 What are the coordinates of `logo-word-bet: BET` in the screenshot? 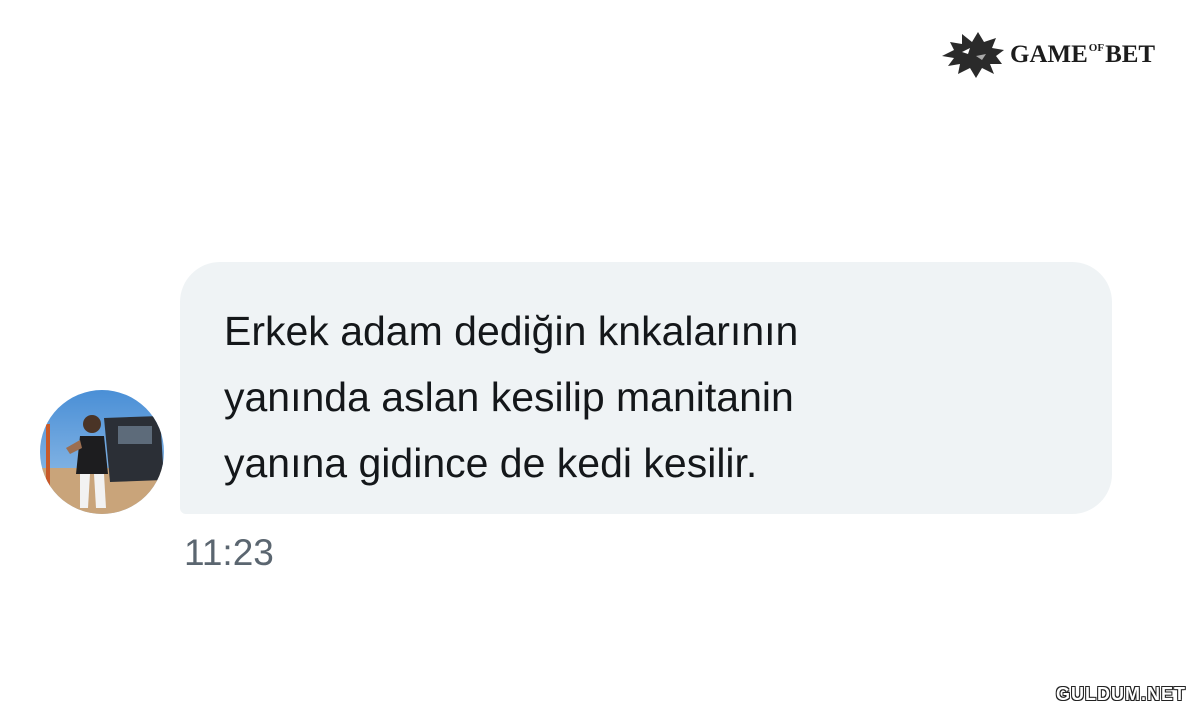 It's located at (1130, 54).